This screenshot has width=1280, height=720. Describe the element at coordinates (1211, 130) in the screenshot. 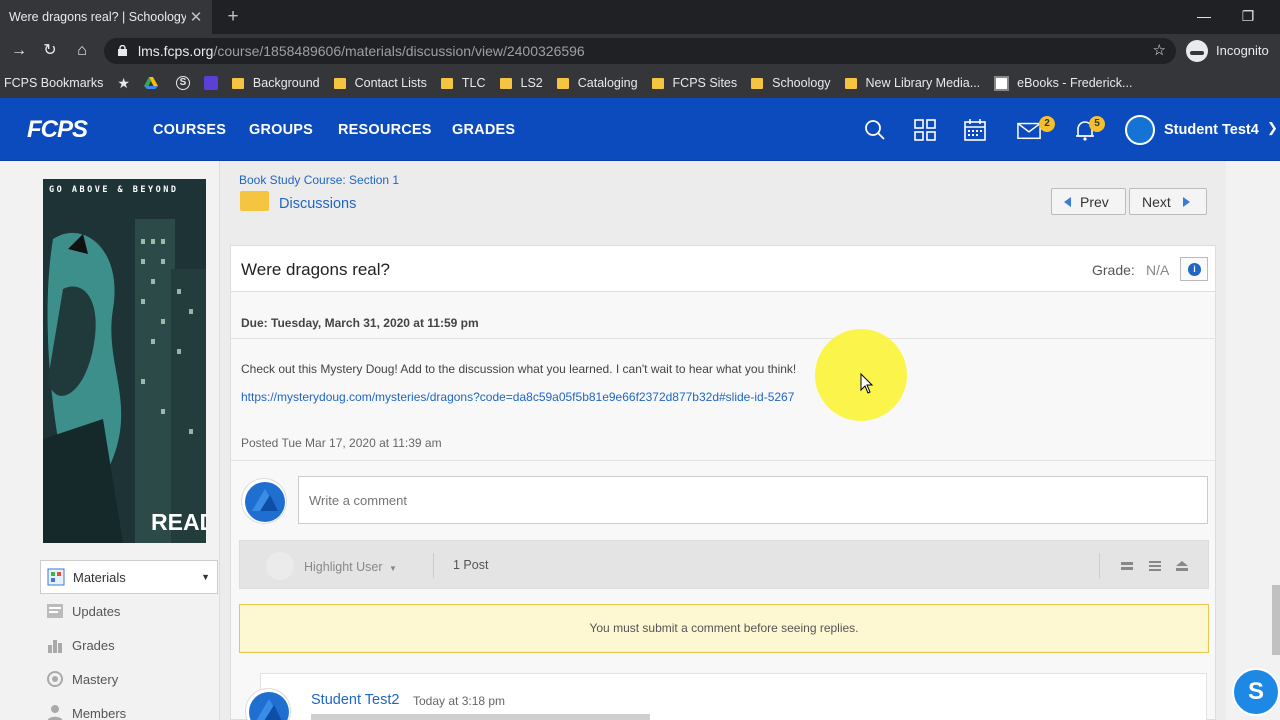

I see `user-name: Student Test4` at that location.